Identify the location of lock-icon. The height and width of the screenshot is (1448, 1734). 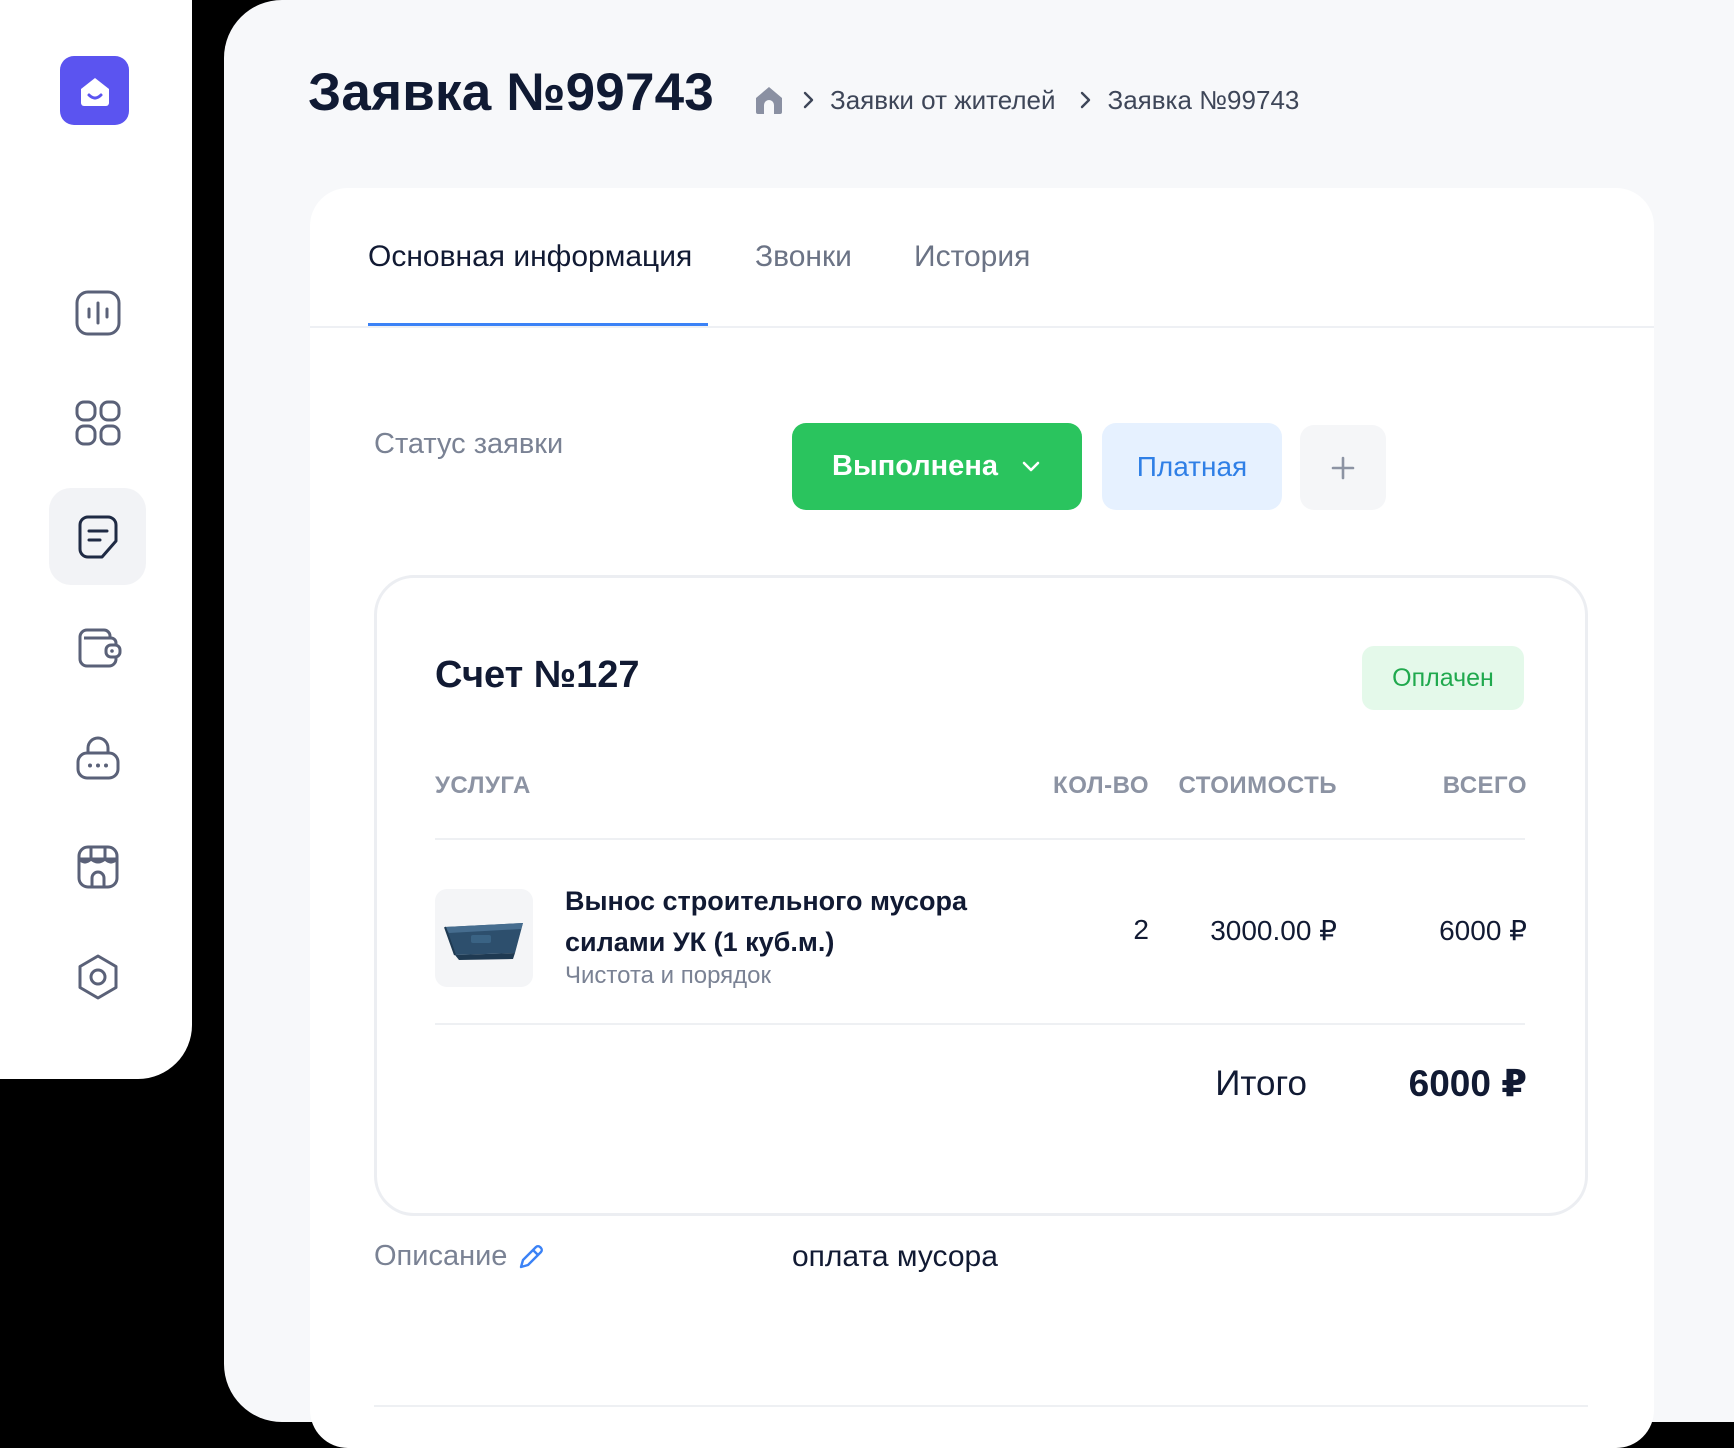
(97, 757).